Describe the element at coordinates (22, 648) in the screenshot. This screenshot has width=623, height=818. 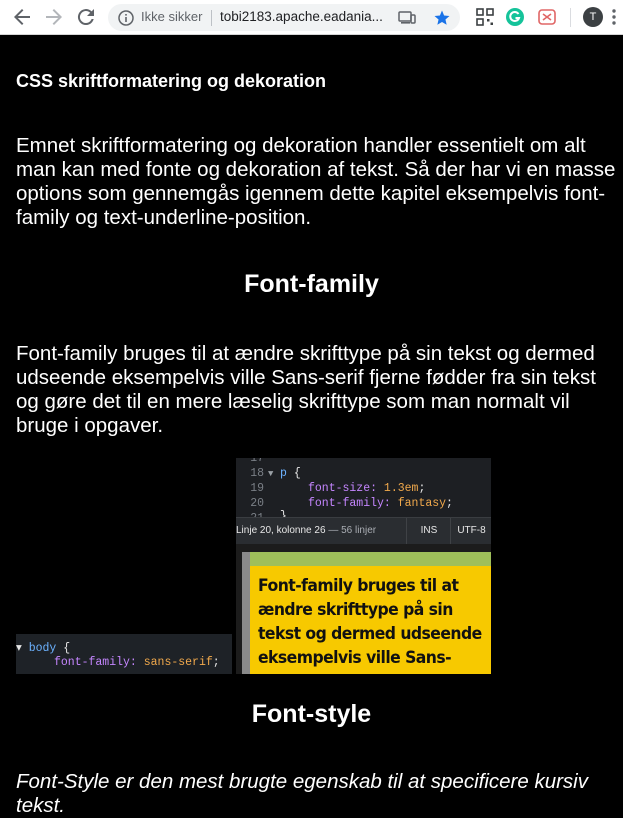
I see `fold-marker: ▾` at that location.